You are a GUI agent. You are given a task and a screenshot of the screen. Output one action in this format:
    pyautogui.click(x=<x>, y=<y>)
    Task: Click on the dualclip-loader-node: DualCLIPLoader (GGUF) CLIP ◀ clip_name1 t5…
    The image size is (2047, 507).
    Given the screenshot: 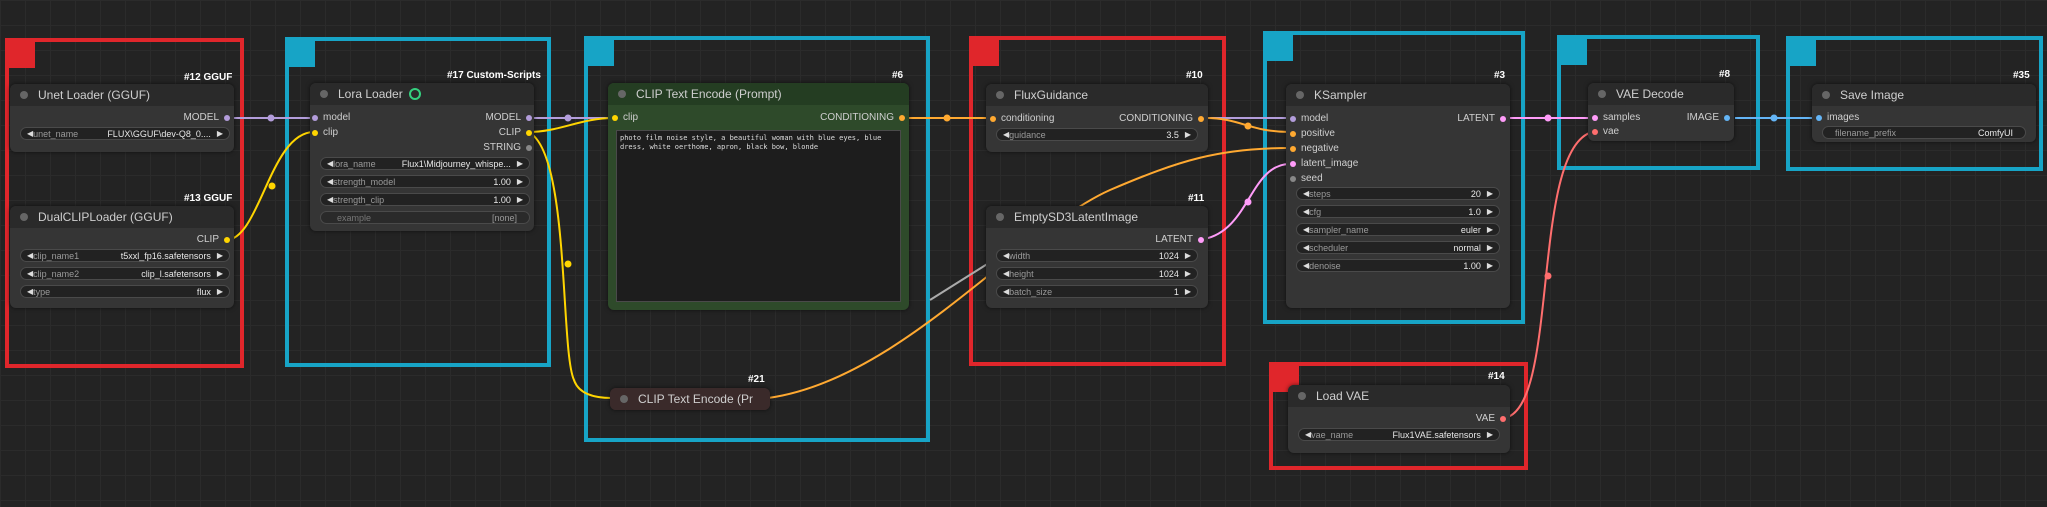 What is the action you would take?
    pyautogui.click(x=122, y=257)
    